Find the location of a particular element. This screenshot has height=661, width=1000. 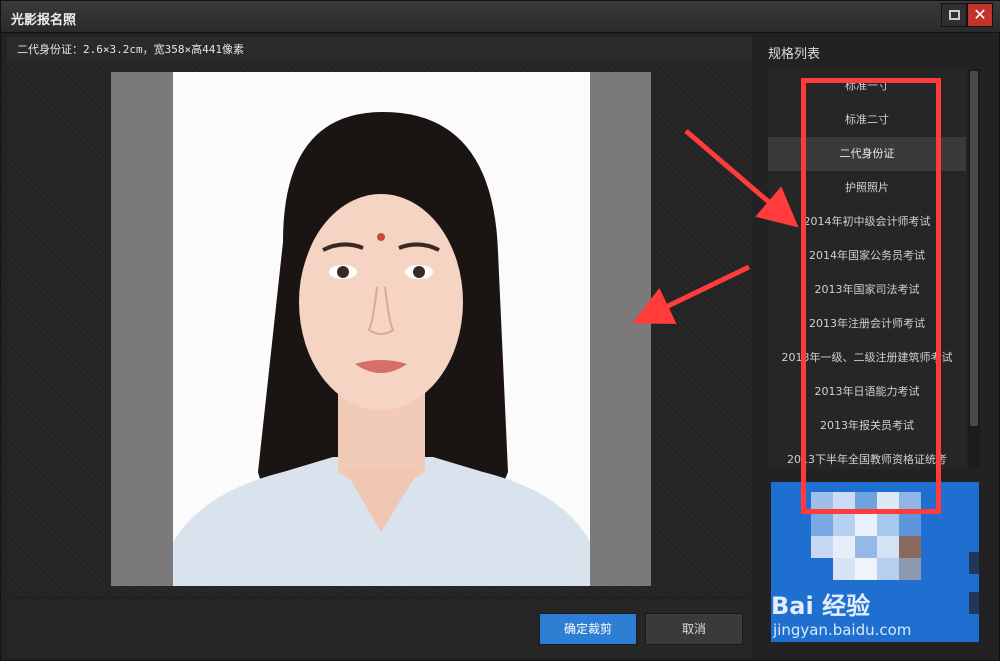

spec-preview-image is located at coordinates (875, 562).